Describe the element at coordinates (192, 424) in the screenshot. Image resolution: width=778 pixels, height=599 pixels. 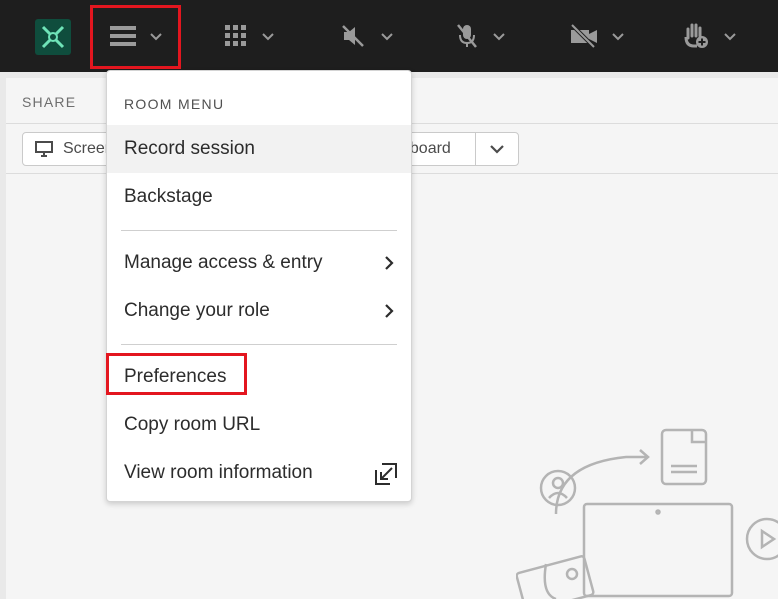
I see `menu-item-label: Copy room URL` at that location.